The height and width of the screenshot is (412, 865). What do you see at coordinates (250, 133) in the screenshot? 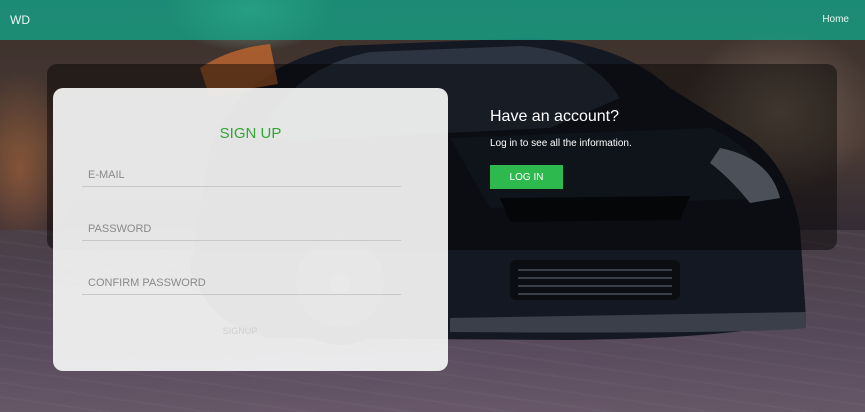
I see `signup-title: SIGN UP` at bounding box center [250, 133].